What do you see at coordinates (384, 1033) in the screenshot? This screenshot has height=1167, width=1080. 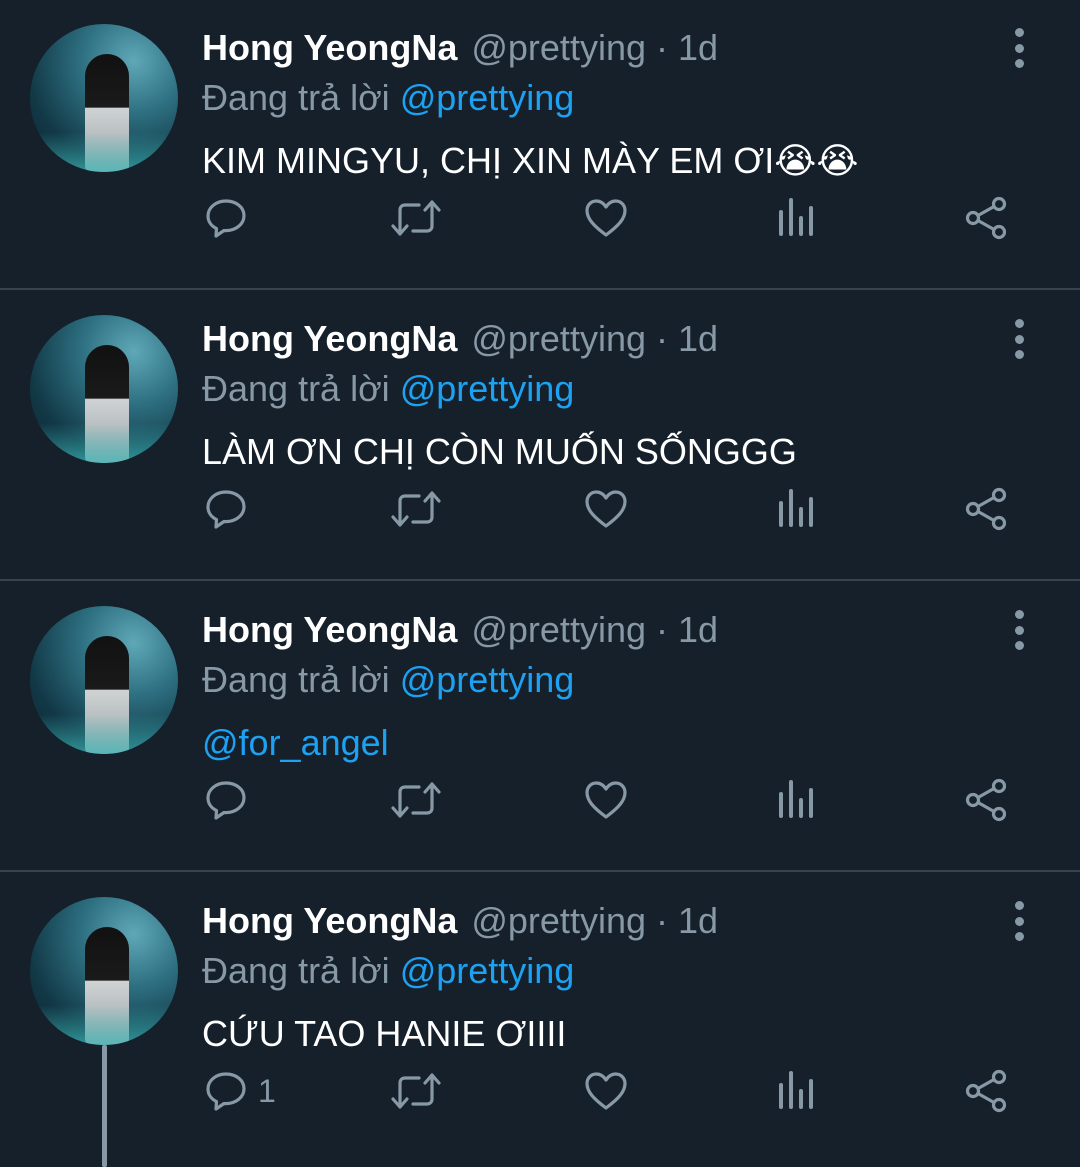 I see `tweet-text: CỨU TAO HANIE ƠIIII` at bounding box center [384, 1033].